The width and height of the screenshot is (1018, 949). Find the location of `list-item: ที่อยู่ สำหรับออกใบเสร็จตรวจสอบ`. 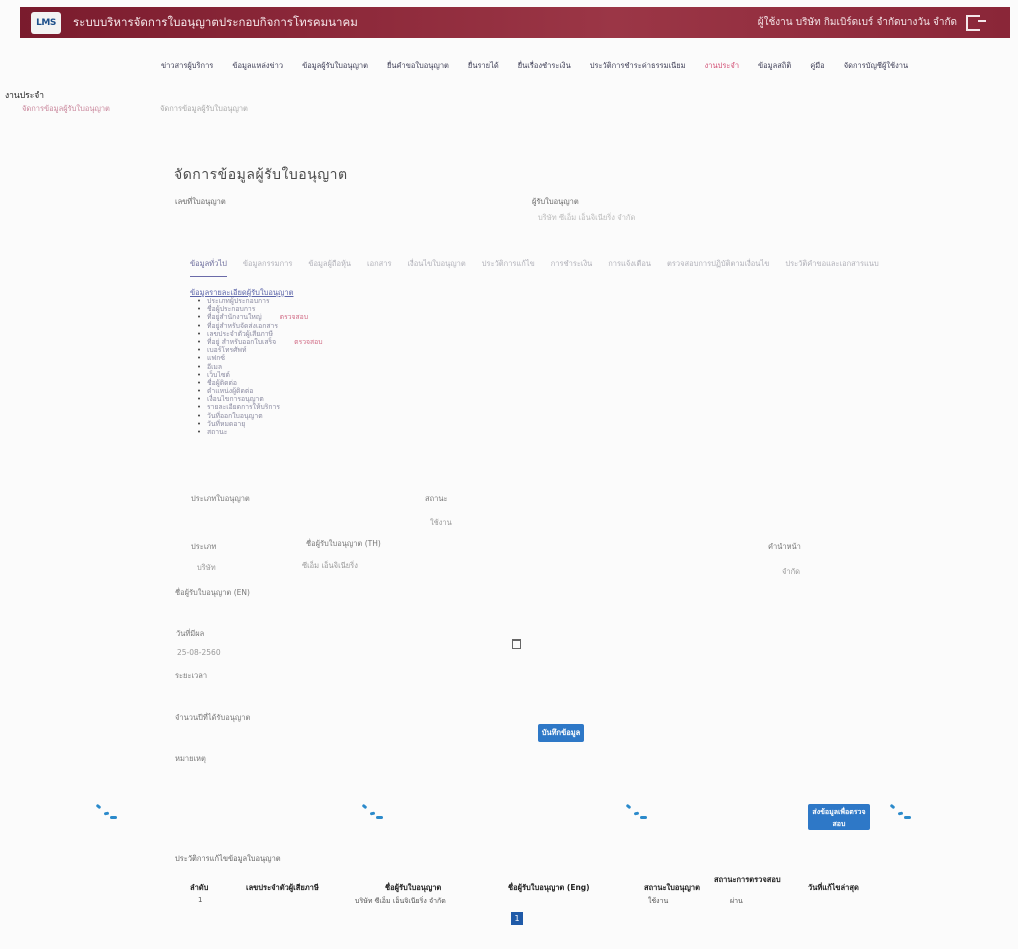

list-item: ที่อยู่ สำหรับออกใบเสร็จตรวจสอบ is located at coordinates (260, 342).